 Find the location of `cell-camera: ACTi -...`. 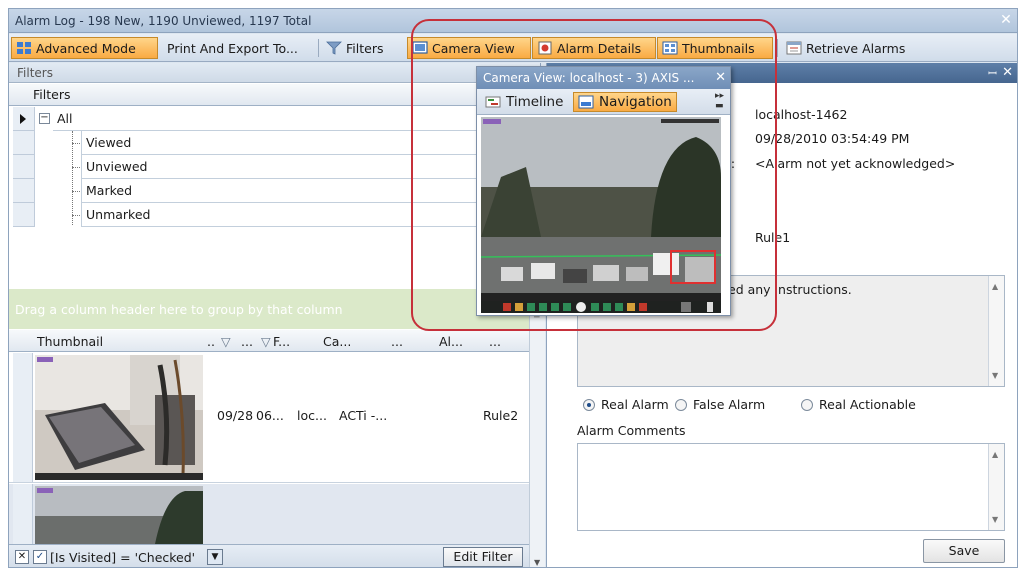

cell-camera: ACTi -... is located at coordinates (363, 415).